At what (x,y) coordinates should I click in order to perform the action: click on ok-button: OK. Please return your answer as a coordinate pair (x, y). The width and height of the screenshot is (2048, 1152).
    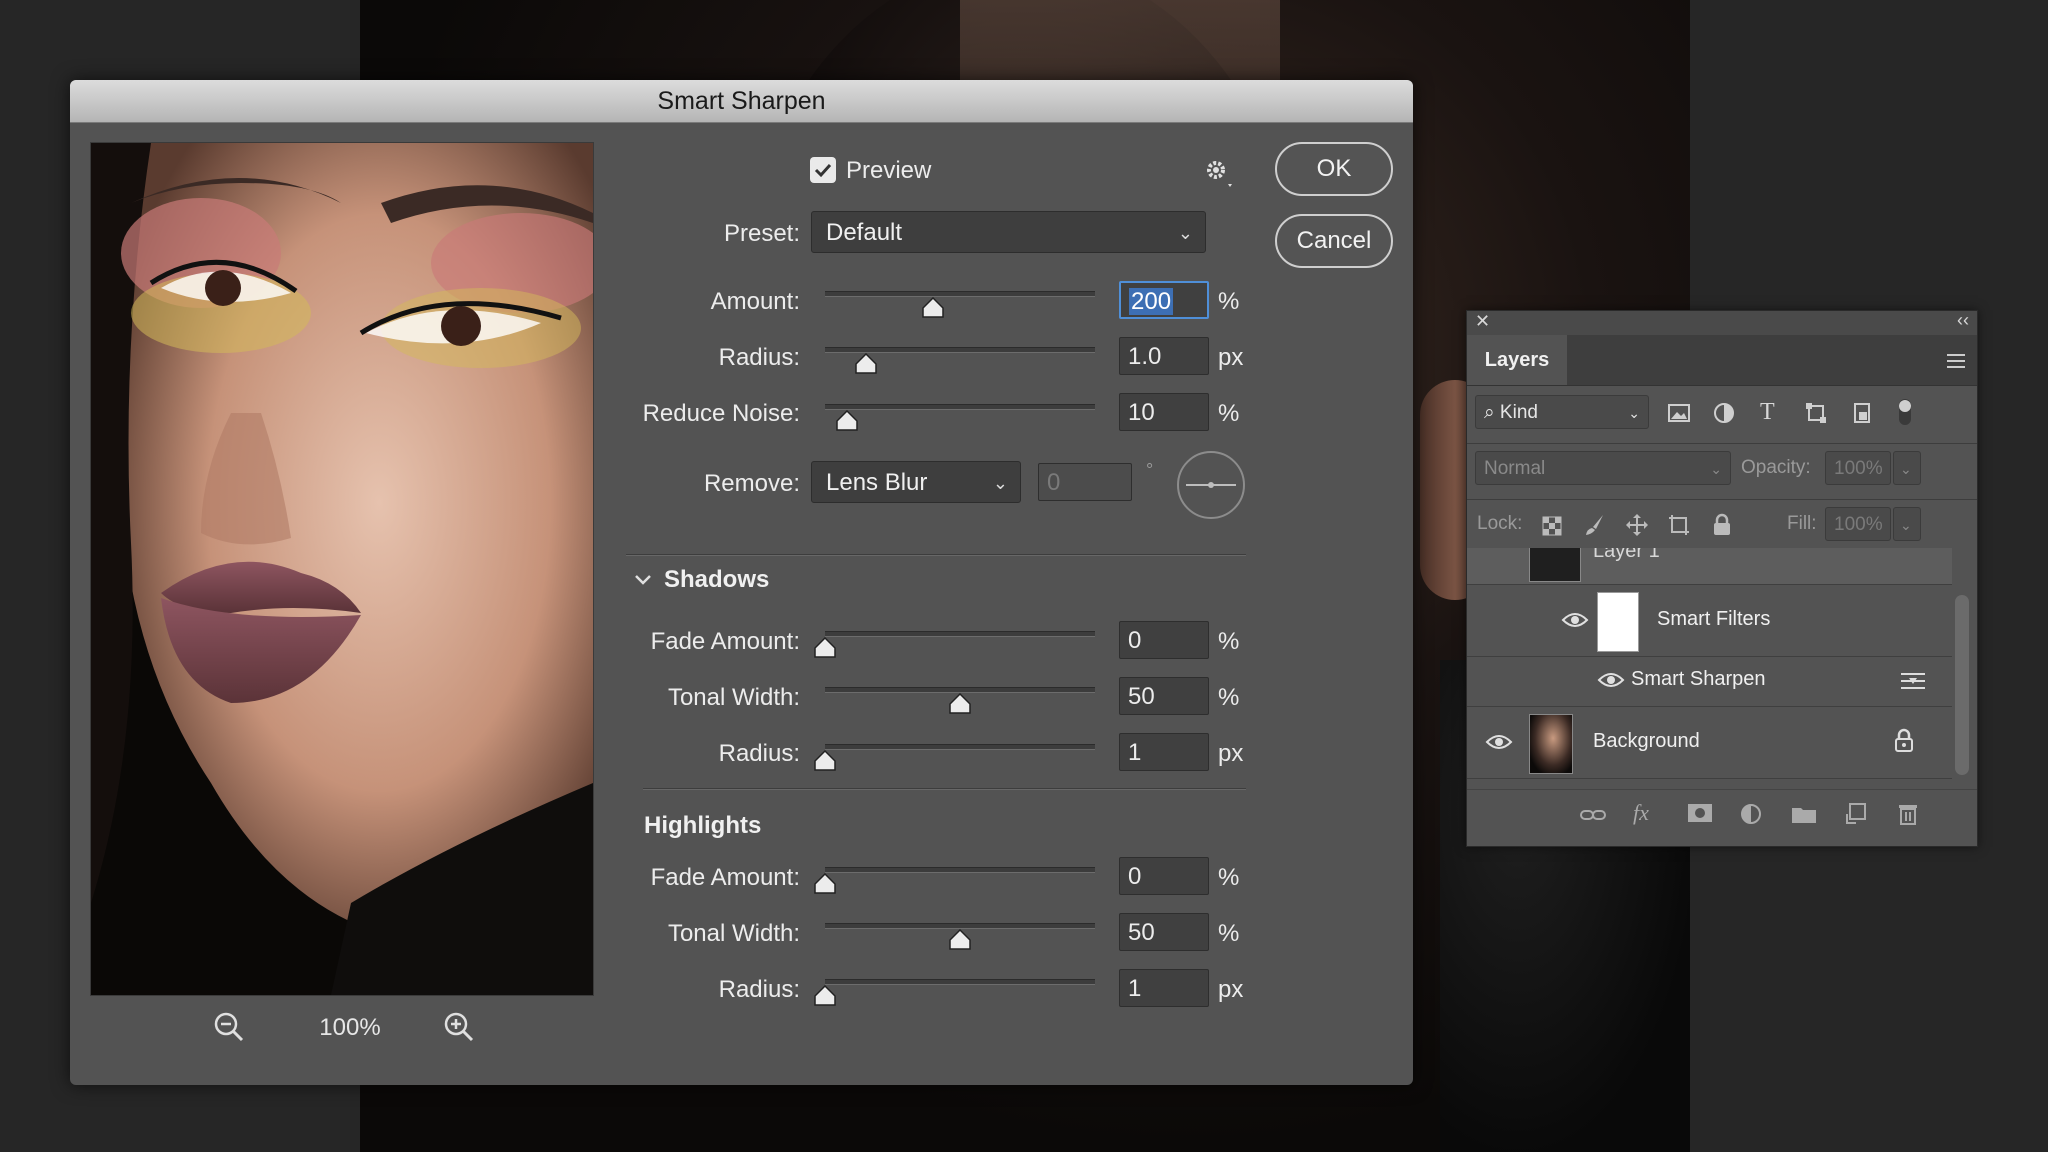
    Looking at the image, I should click on (1334, 169).